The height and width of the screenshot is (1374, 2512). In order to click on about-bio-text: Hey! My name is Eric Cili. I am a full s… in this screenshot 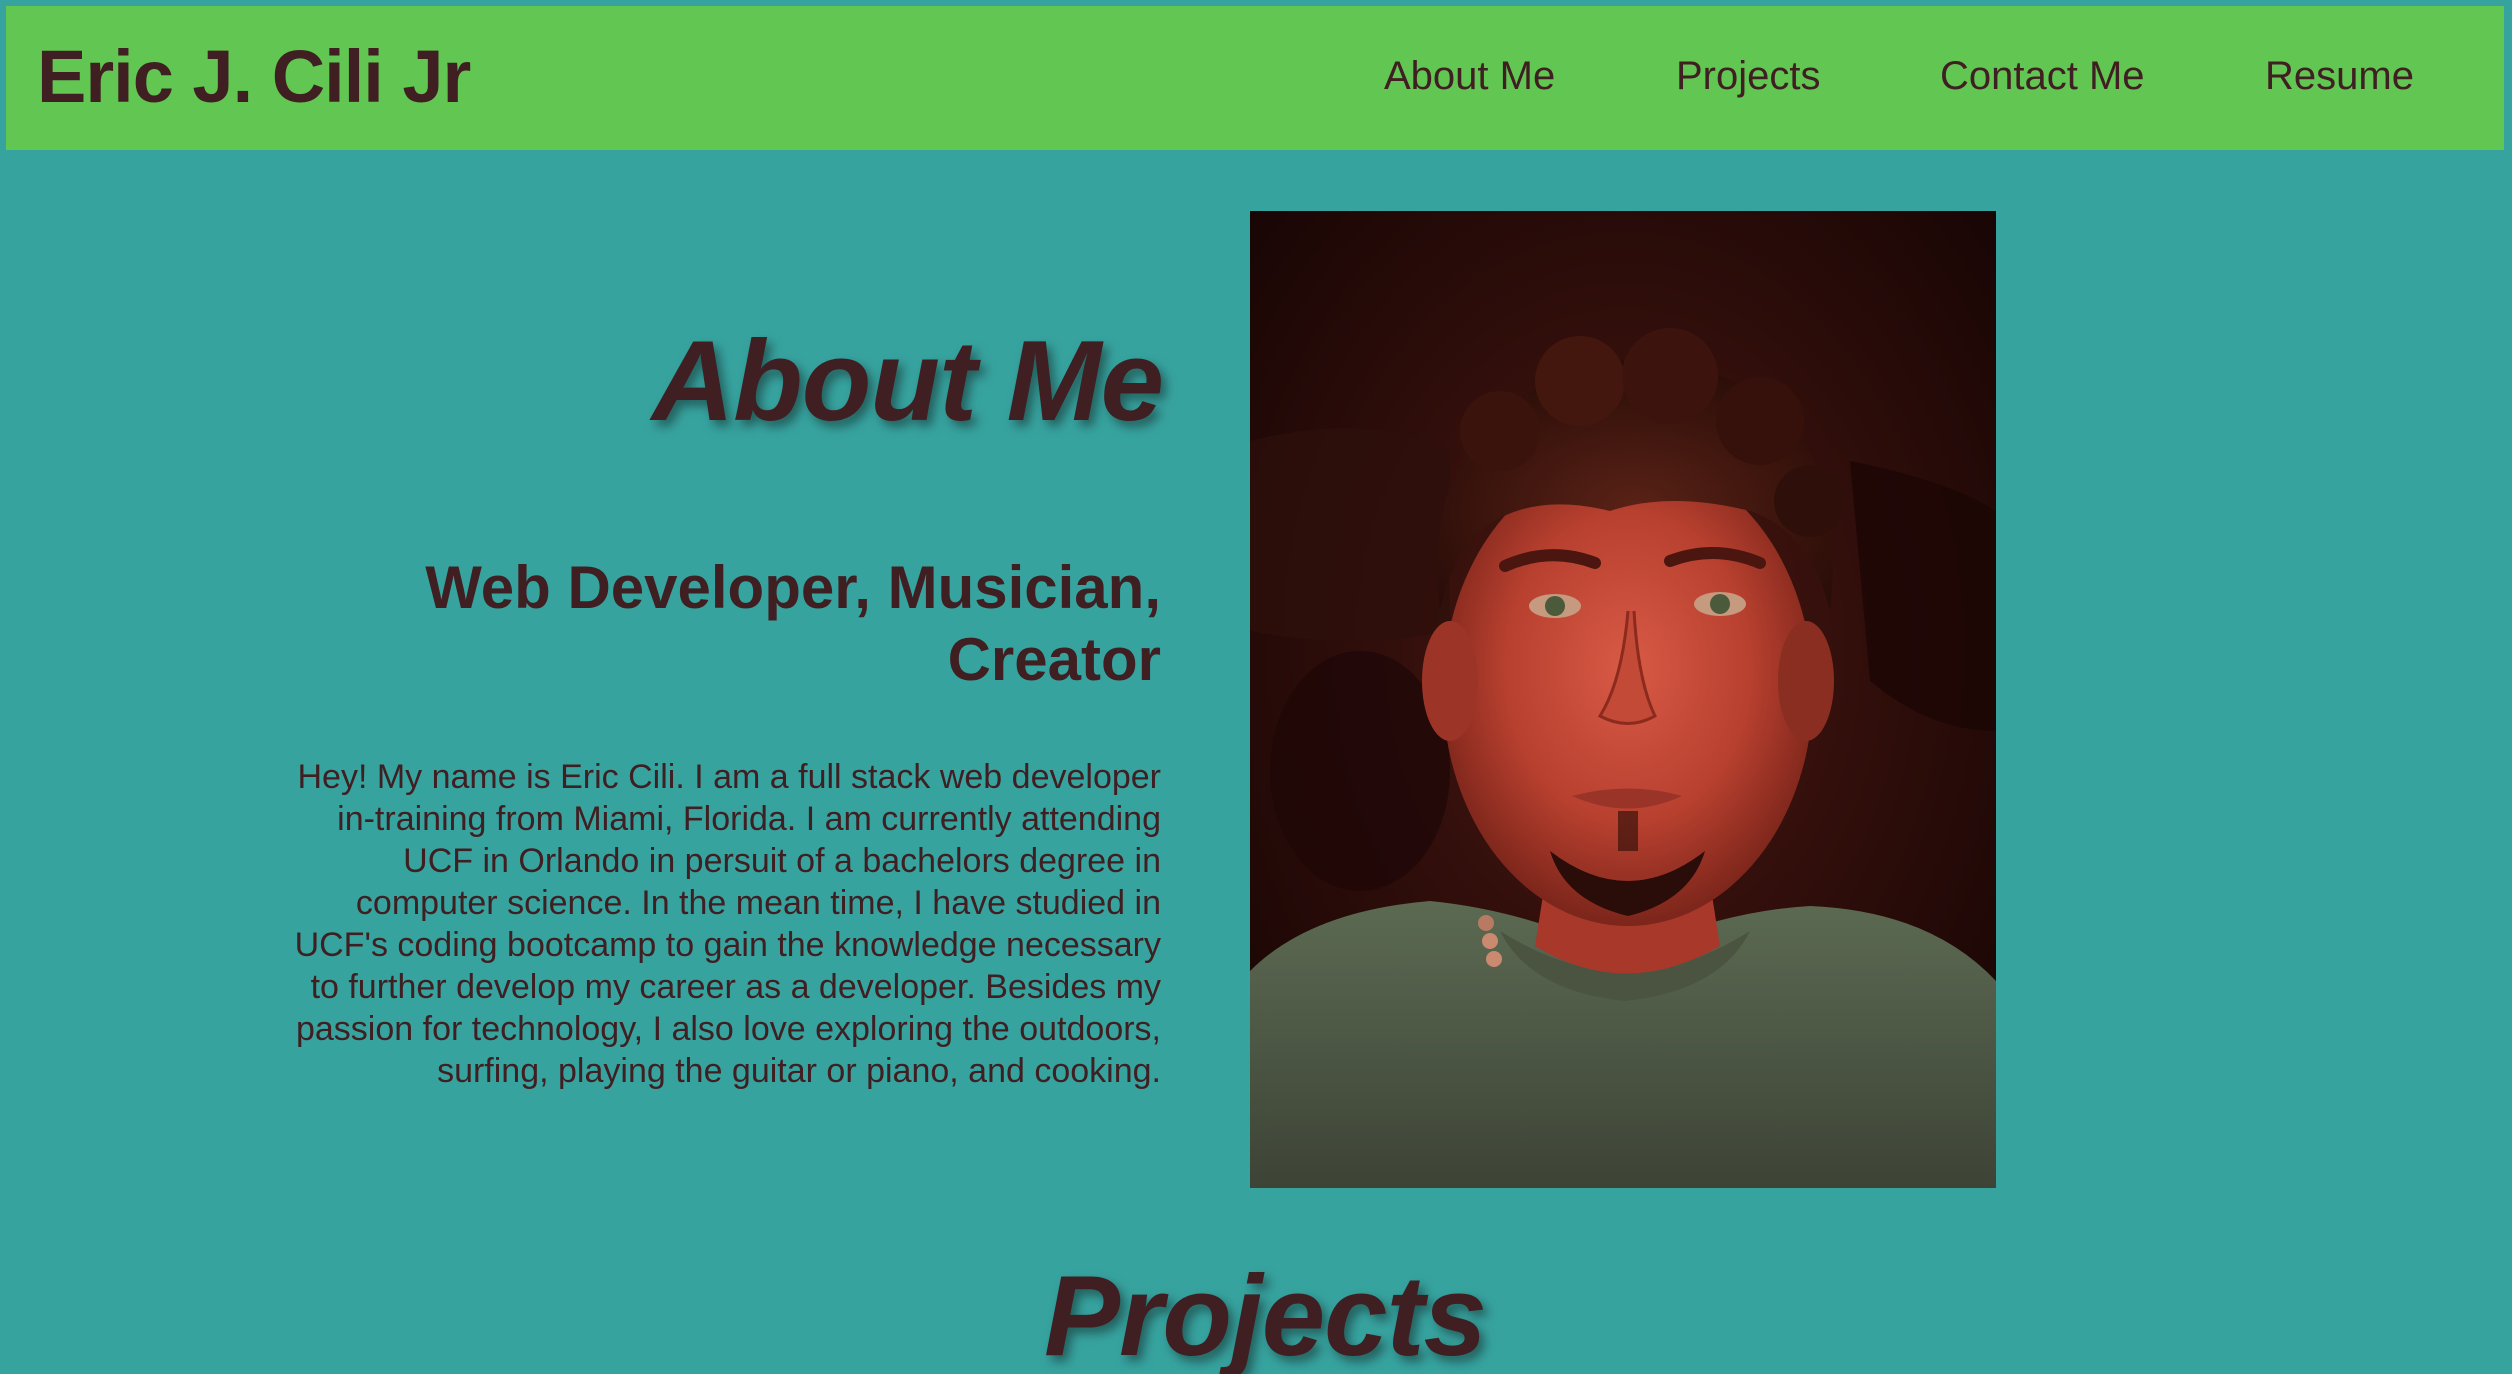, I will do `click(727, 924)`.